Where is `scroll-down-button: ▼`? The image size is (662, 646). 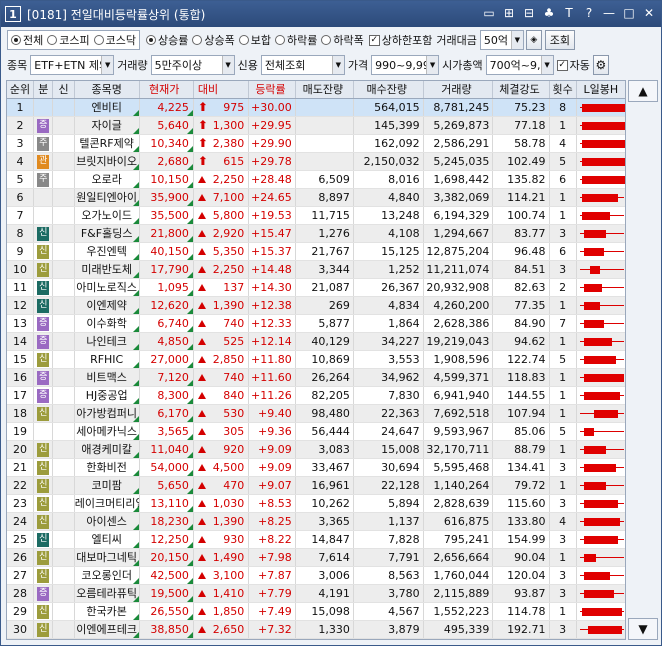
scroll-down-button: ▼ is located at coordinates (643, 629).